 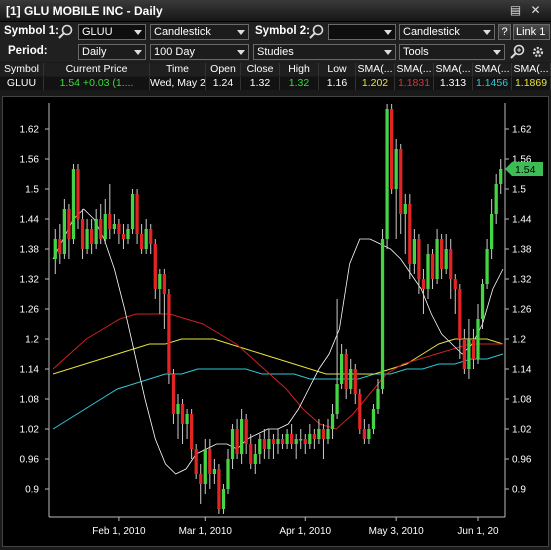 What do you see at coordinates (30, 370) in the screenshot?
I see `y-tick-label: 1.14` at bounding box center [30, 370].